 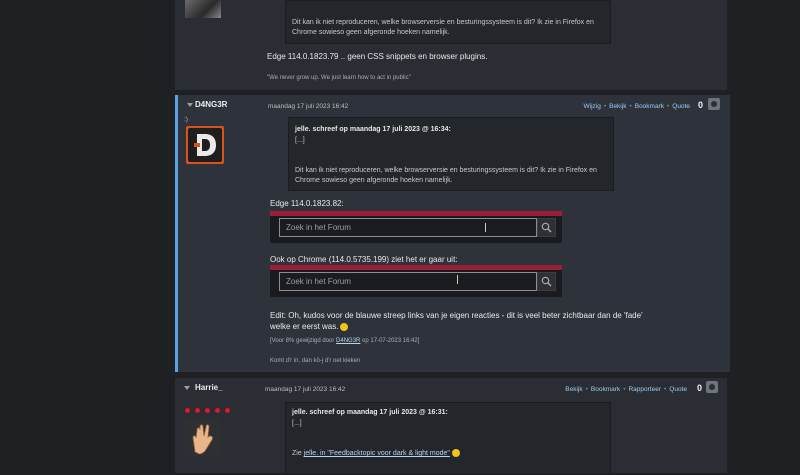 I want to click on username: Harrie_, so click(x=209, y=387).